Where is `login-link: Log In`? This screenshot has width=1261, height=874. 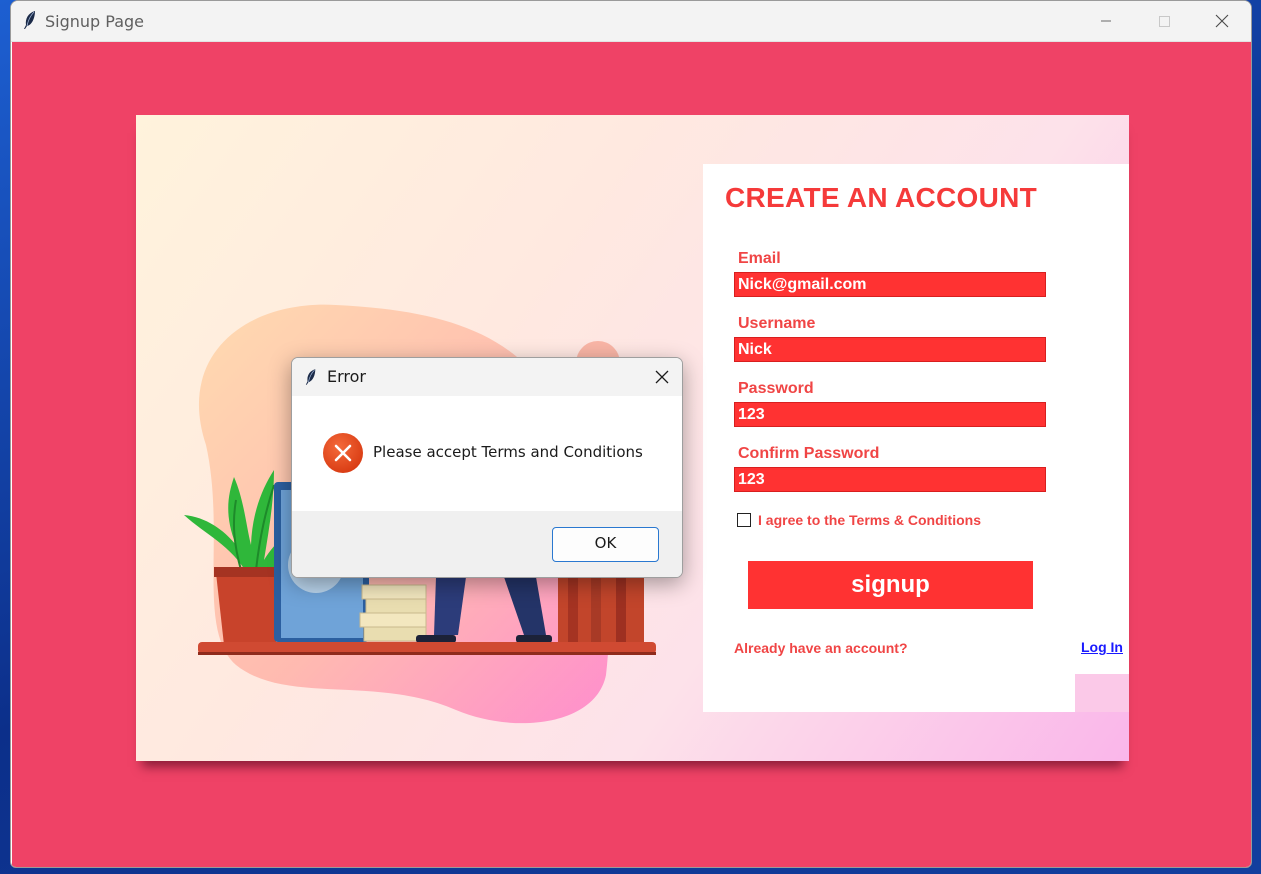 login-link: Log In is located at coordinates (1102, 647).